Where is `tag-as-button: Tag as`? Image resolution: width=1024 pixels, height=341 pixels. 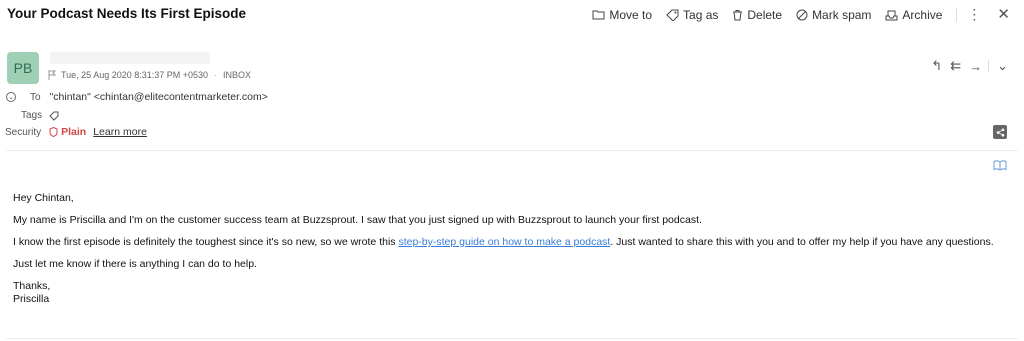 tag-as-button: Tag as is located at coordinates (692, 15).